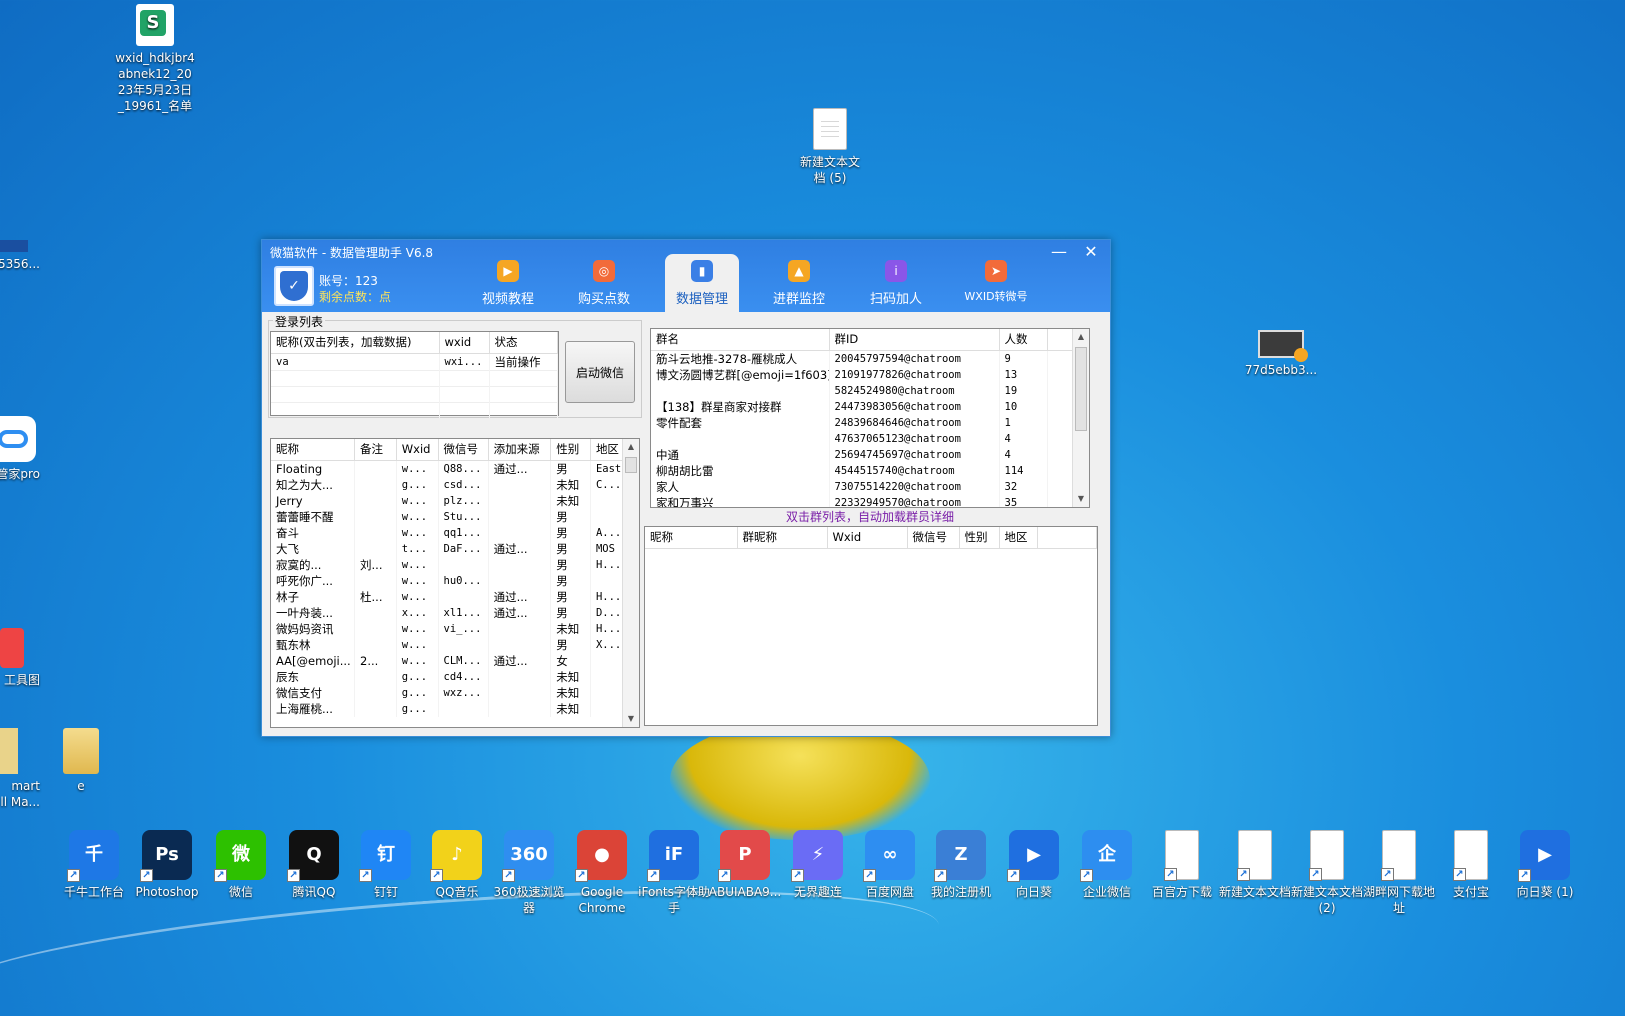  What do you see at coordinates (818, 865) in the screenshot?
I see `desktop-shortcut: ⚡ ↗ 无界趣连` at bounding box center [818, 865].